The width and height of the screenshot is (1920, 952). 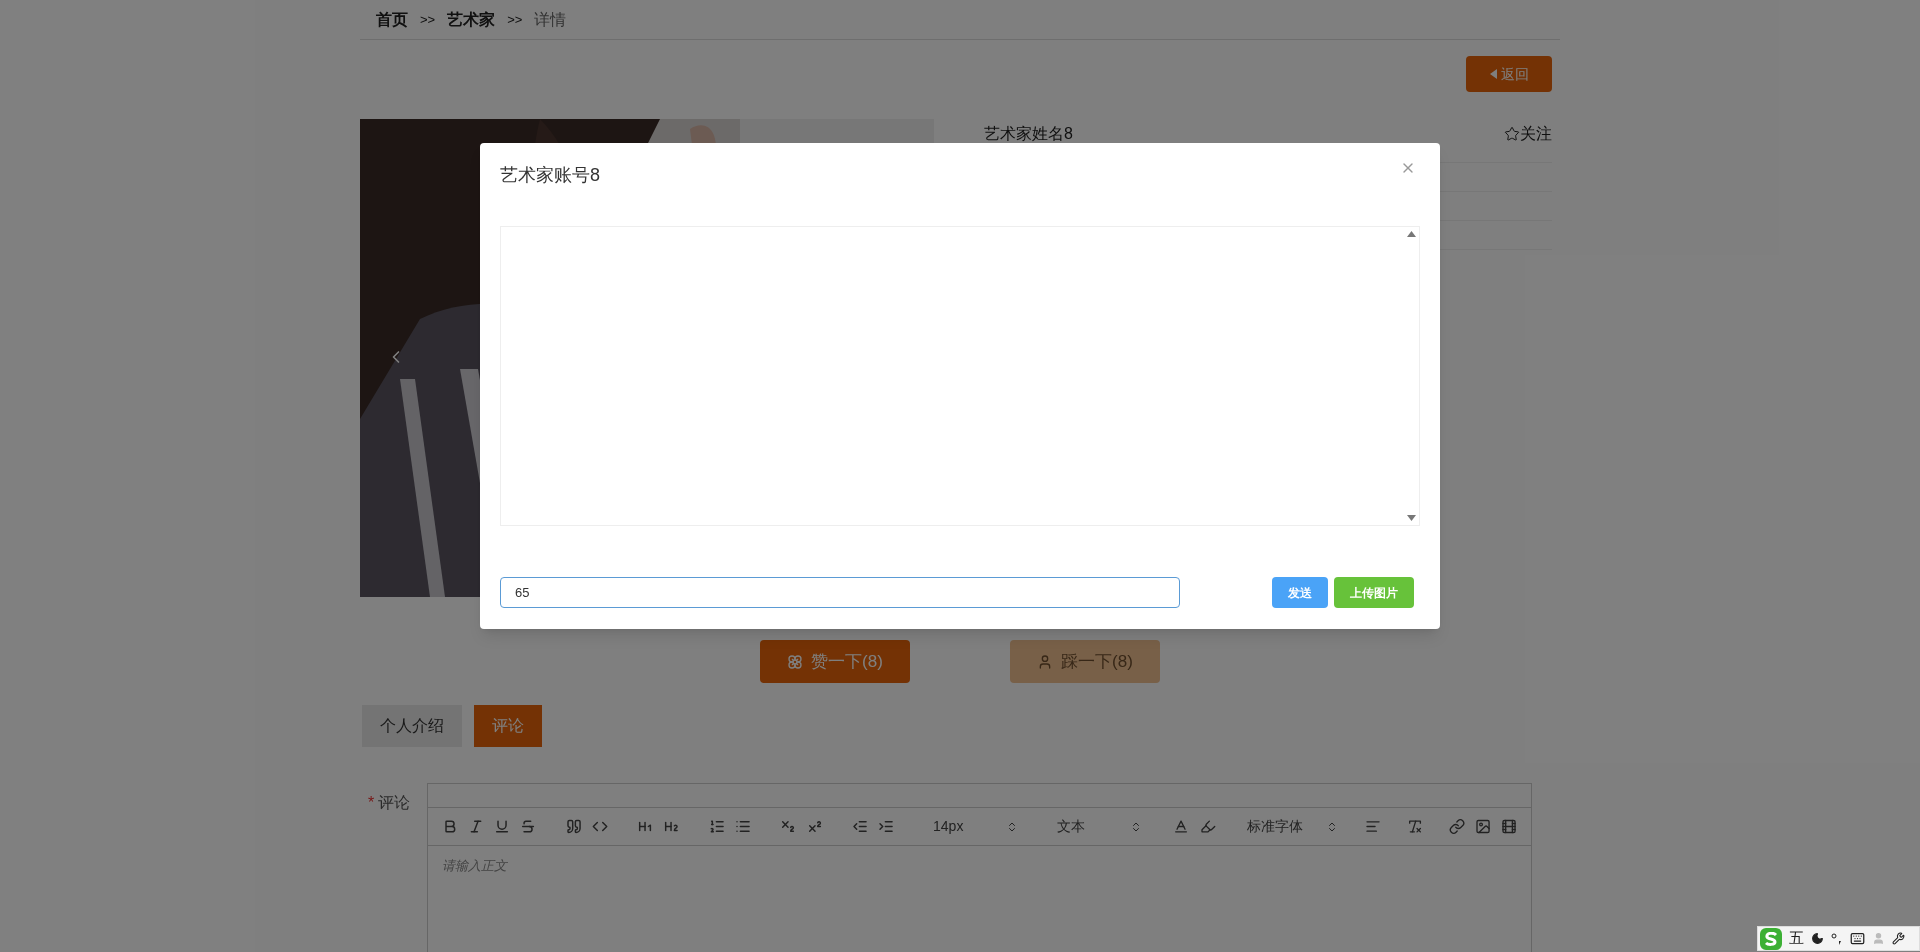 I want to click on like-button: 赞一下(8), so click(x=835, y=661).